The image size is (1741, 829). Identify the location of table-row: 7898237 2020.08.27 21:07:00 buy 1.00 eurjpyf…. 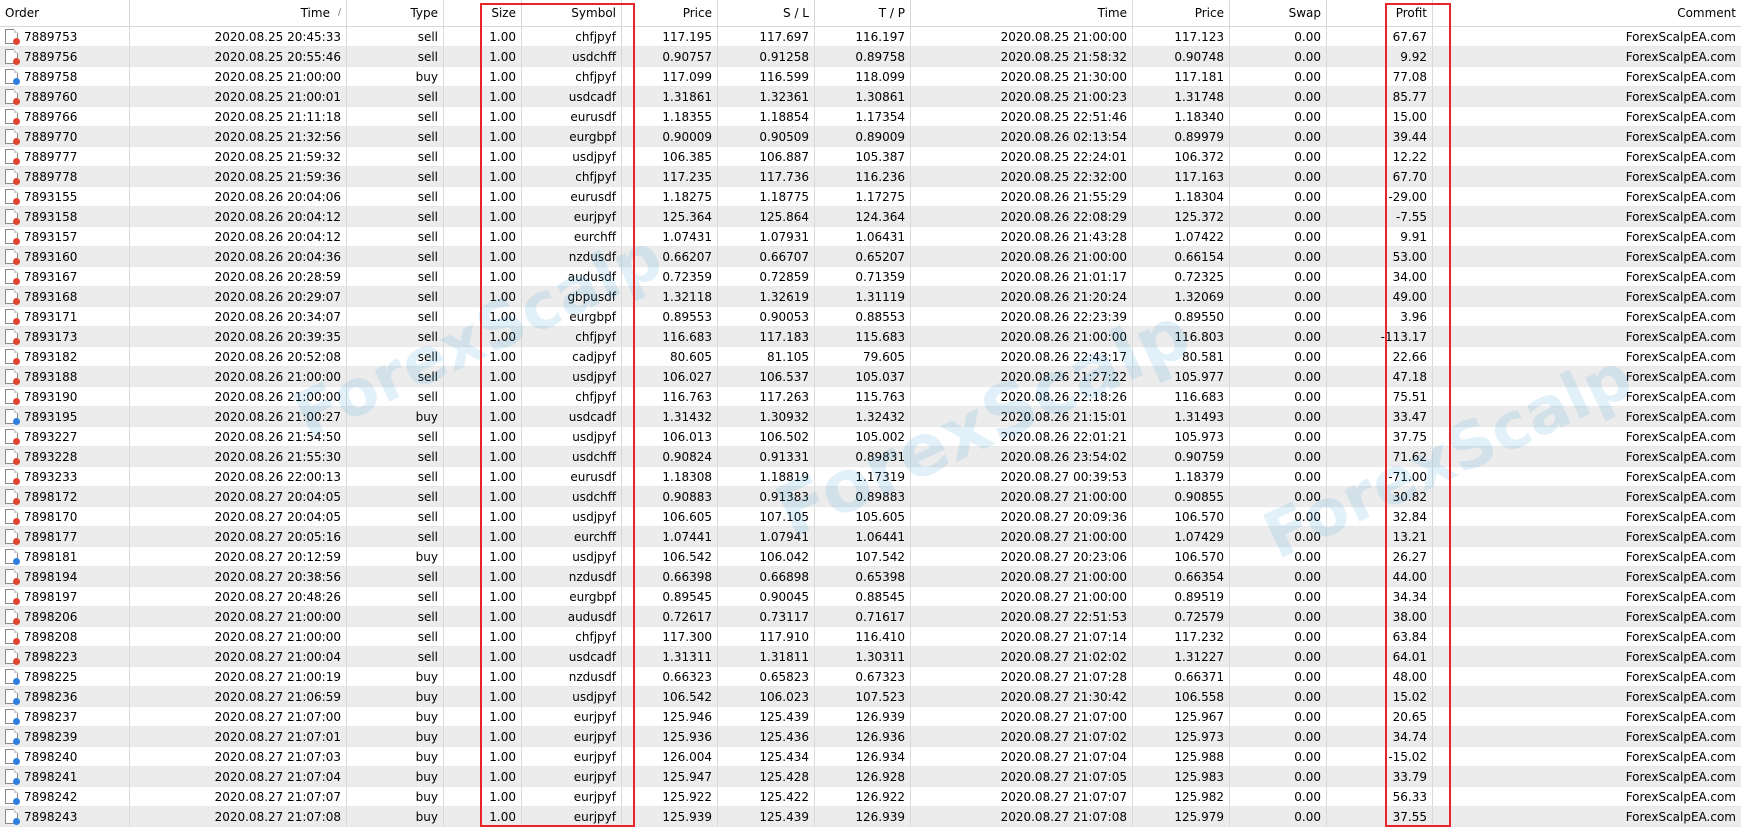
(870, 717).